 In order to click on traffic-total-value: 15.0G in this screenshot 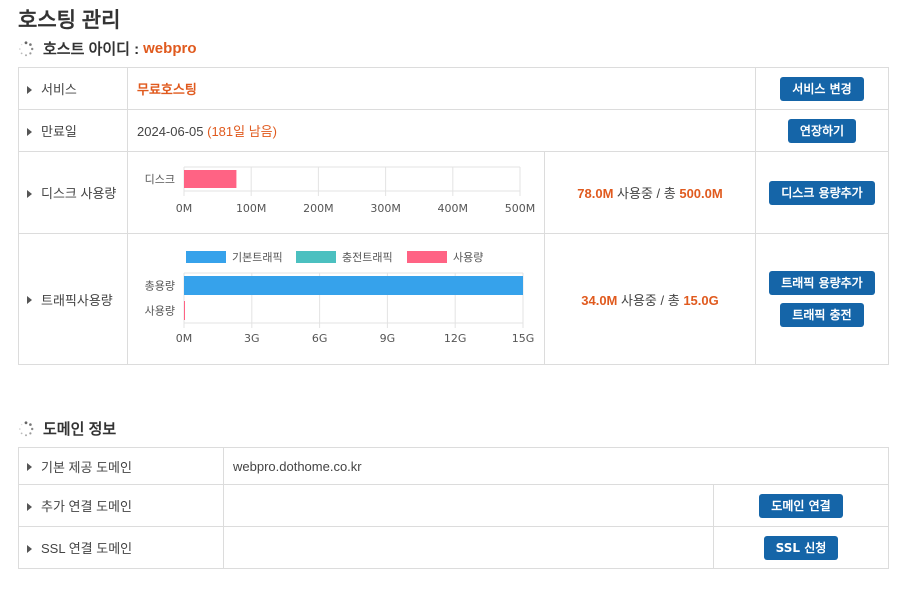, I will do `click(701, 300)`.